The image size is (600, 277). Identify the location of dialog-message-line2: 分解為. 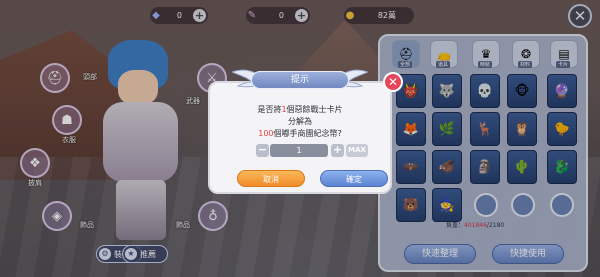
(300, 121).